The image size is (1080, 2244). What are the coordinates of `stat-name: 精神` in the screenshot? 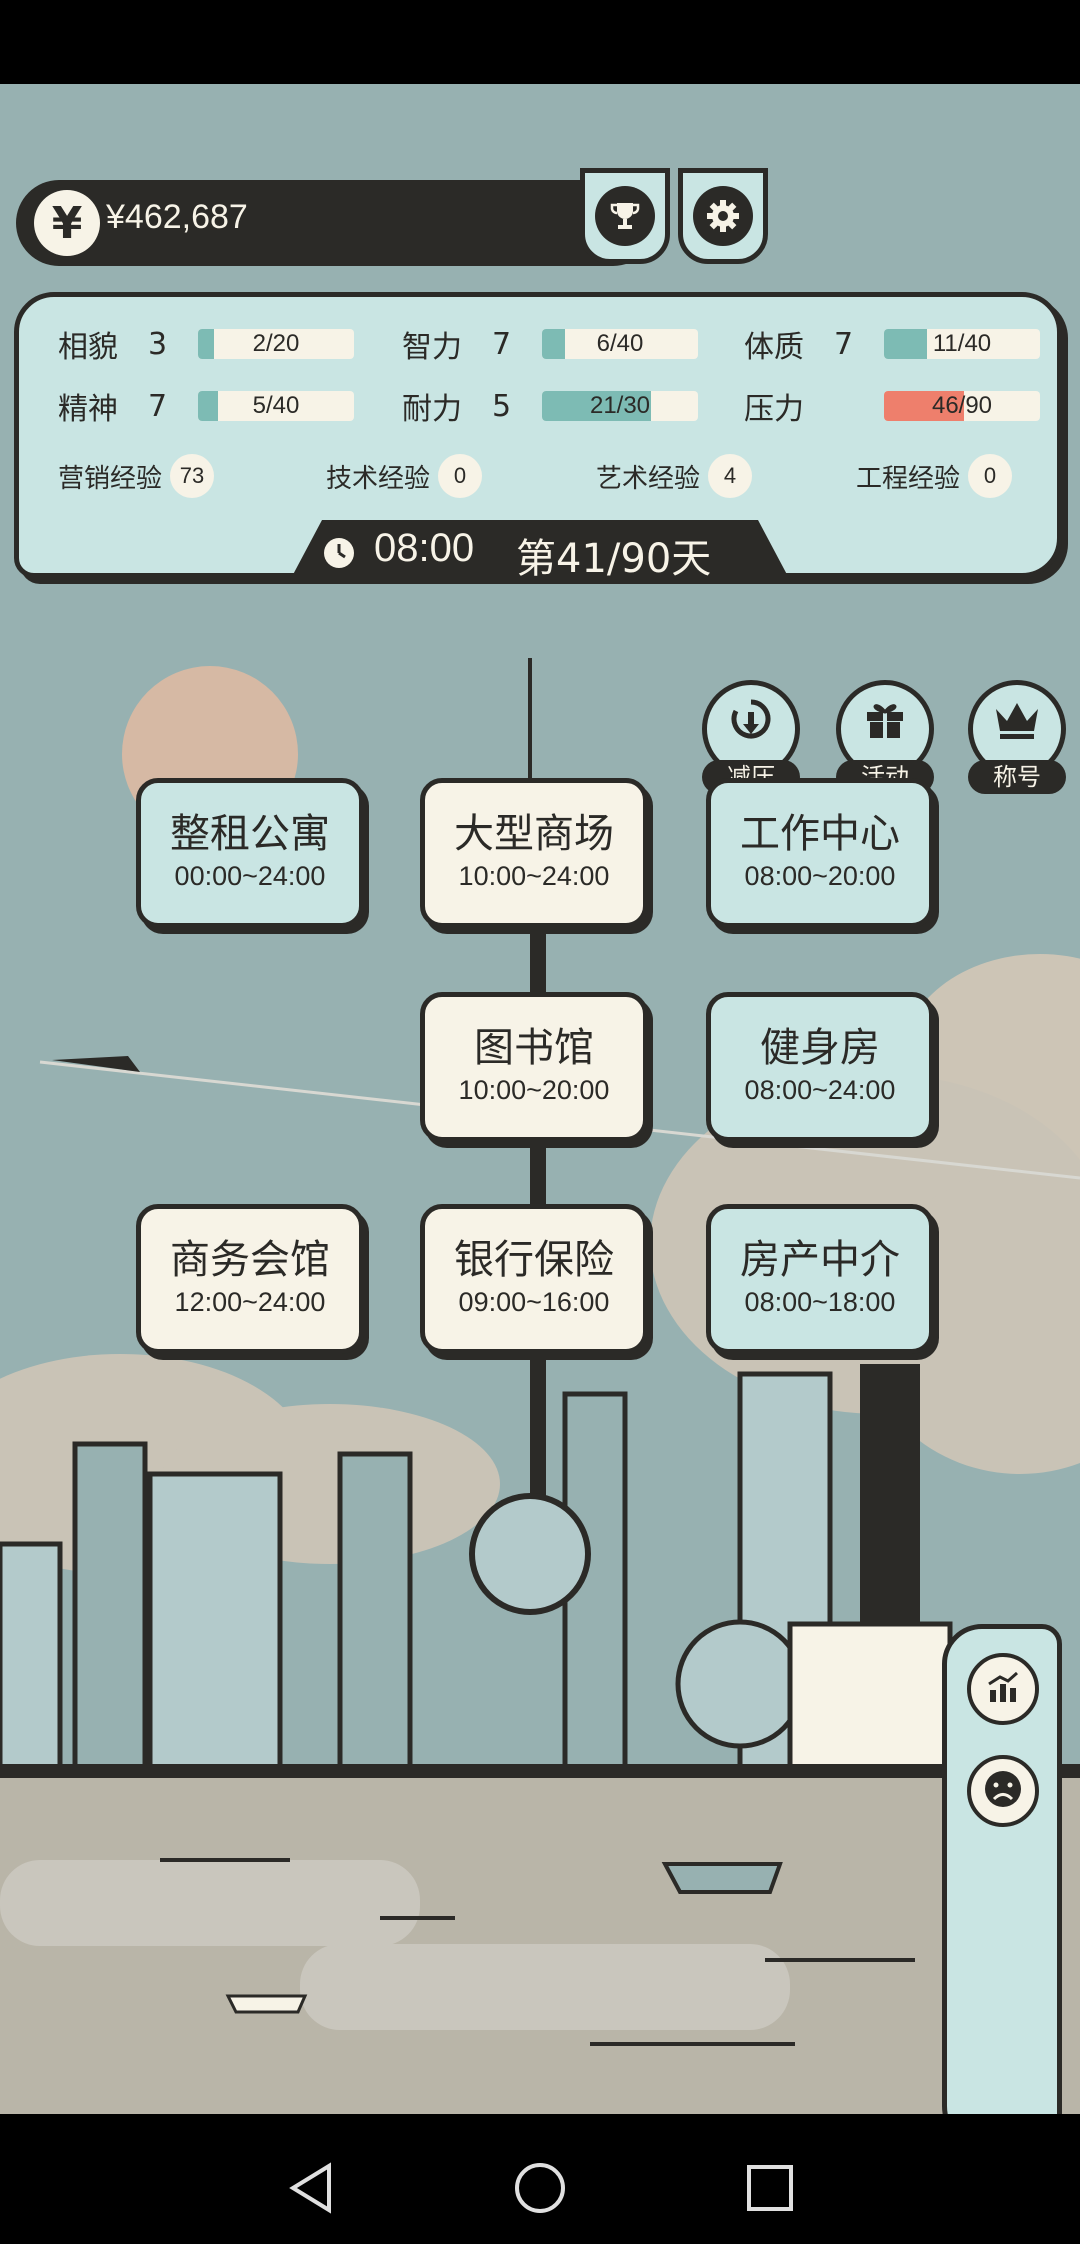 It's located at (88, 409).